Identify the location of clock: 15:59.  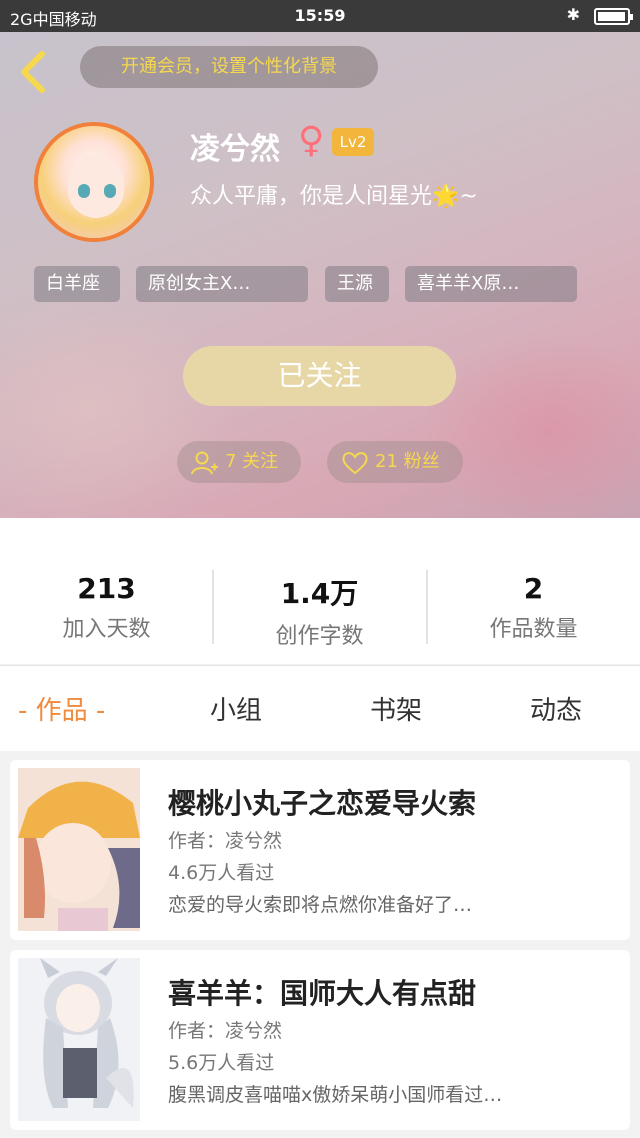
(320, 15).